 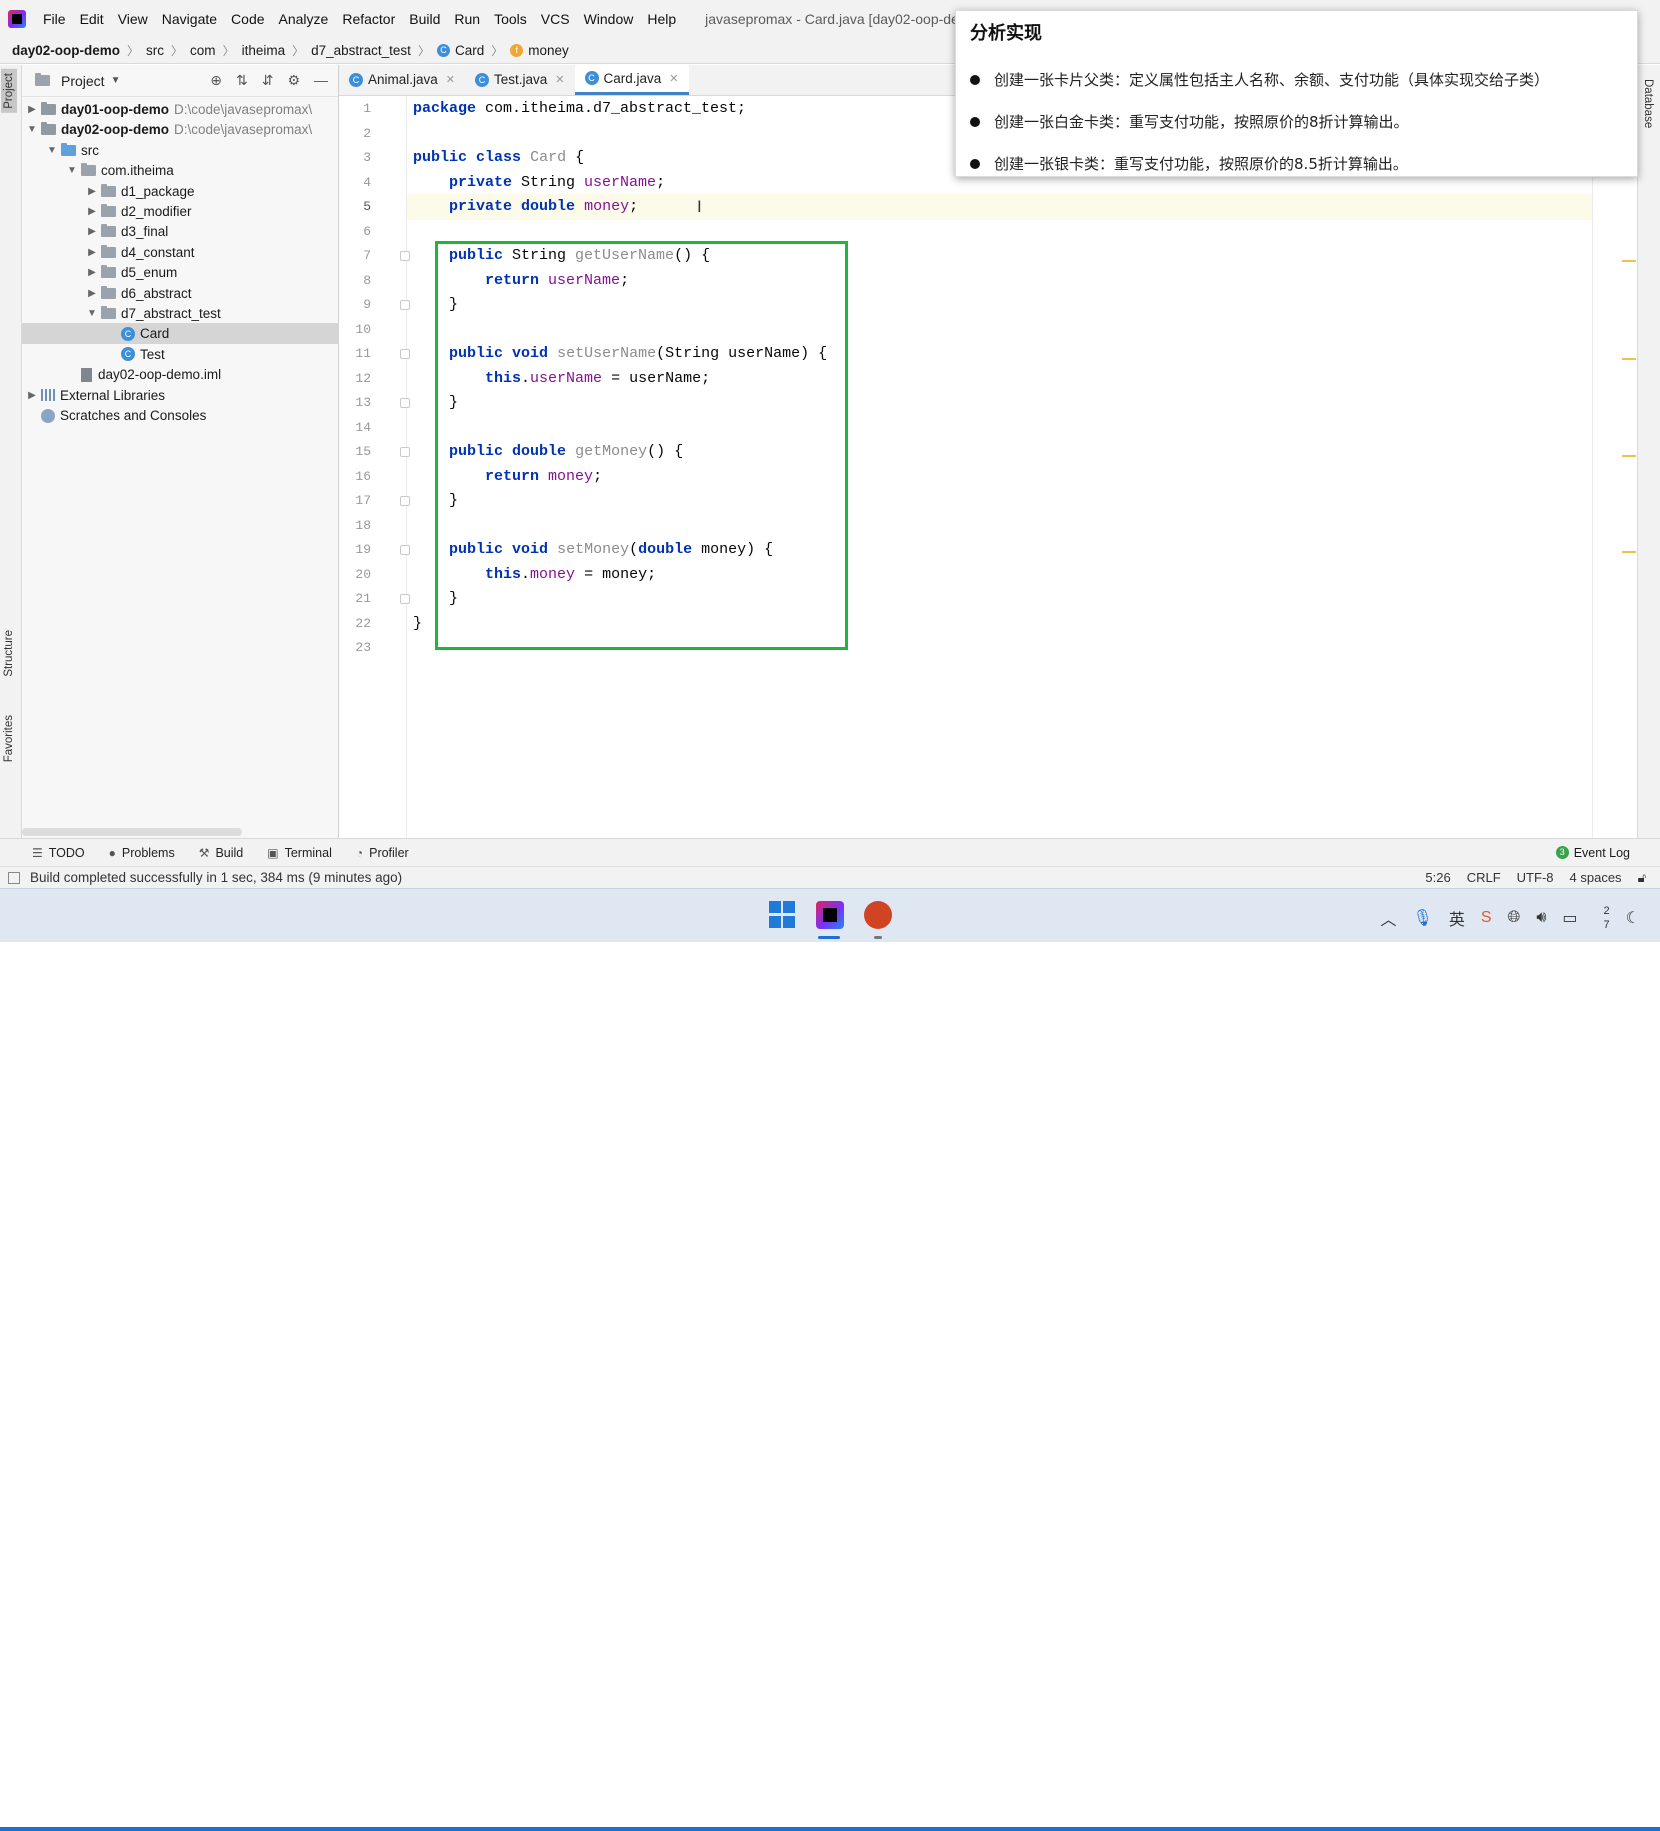 I want to click on line-separator: CRLF, so click(x=1484, y=878).